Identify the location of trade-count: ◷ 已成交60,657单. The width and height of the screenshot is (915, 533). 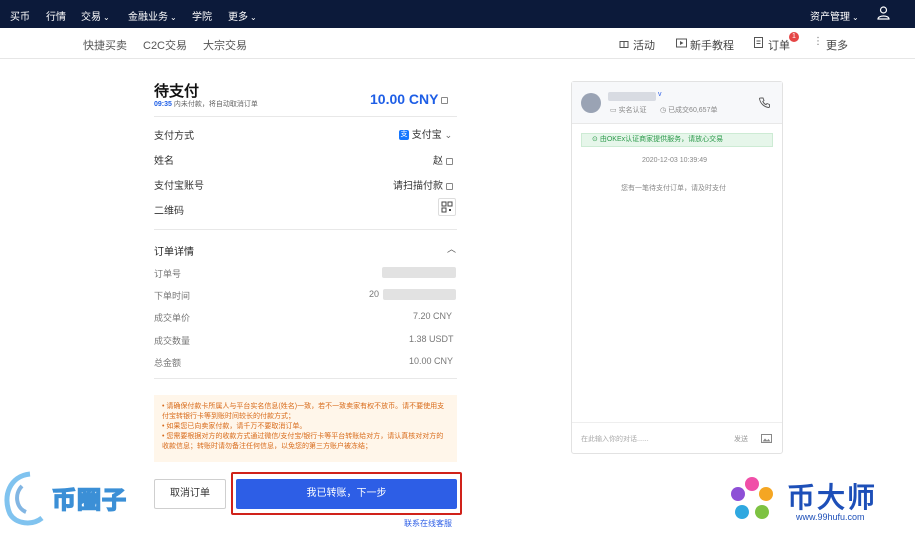
(689, 110).